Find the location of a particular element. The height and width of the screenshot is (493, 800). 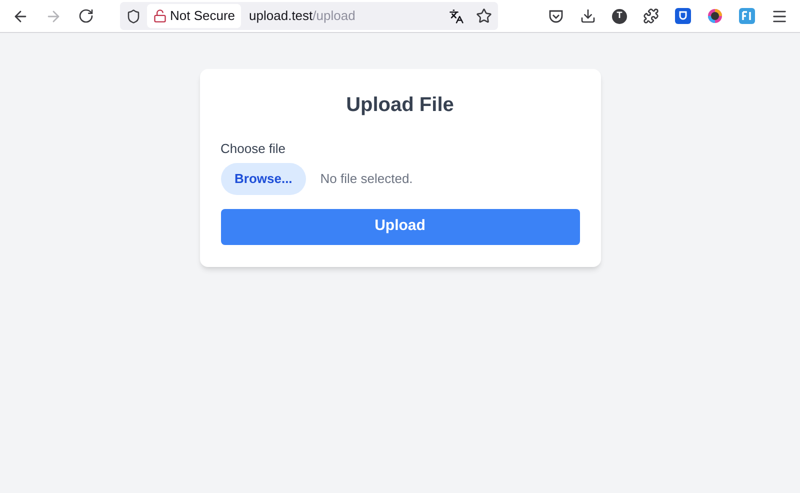

shield-icon is located at coordinates (133, 16).